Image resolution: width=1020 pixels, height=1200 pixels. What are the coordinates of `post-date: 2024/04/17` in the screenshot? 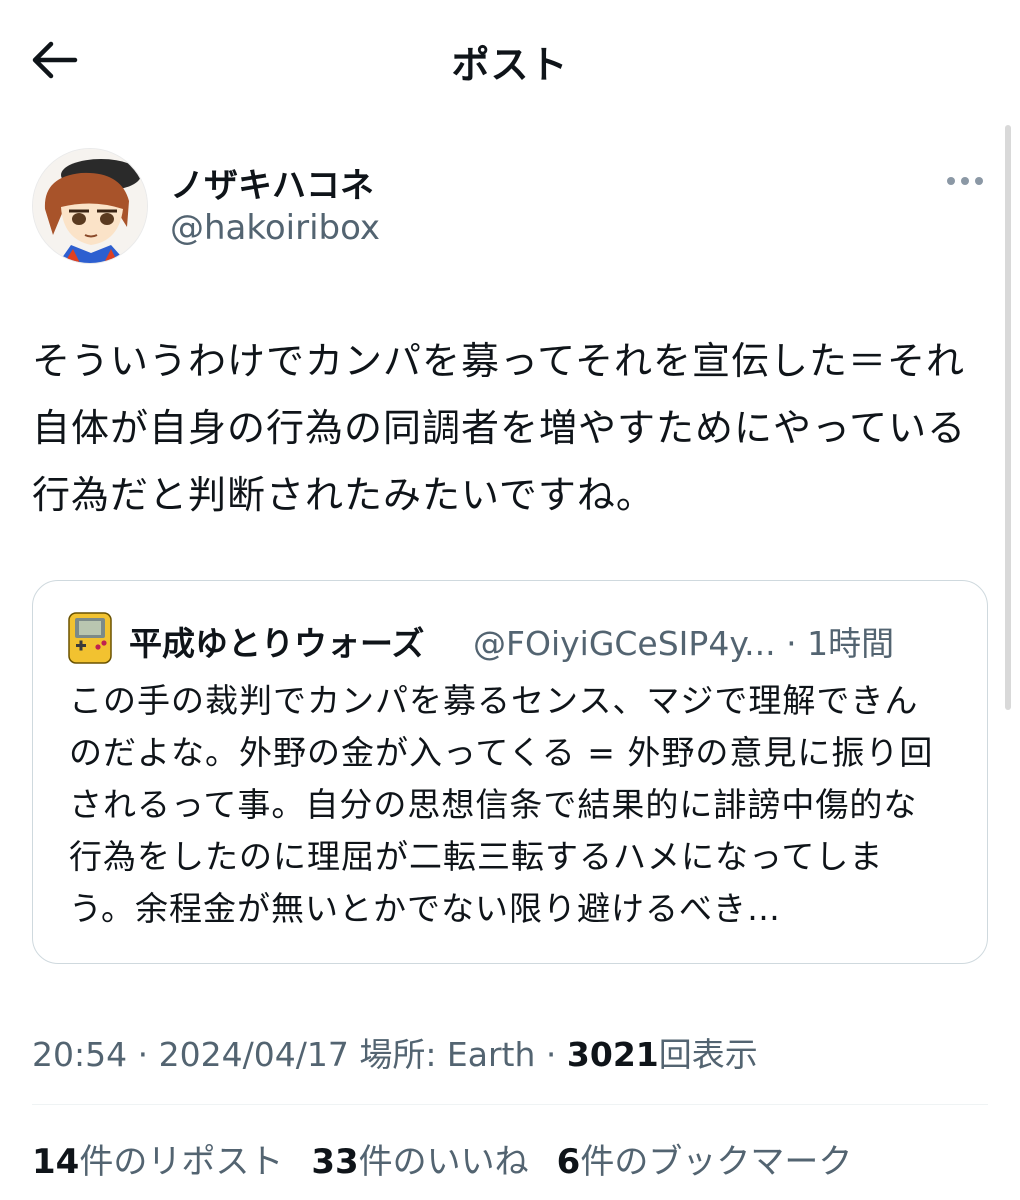 It's located at (254, 1054).